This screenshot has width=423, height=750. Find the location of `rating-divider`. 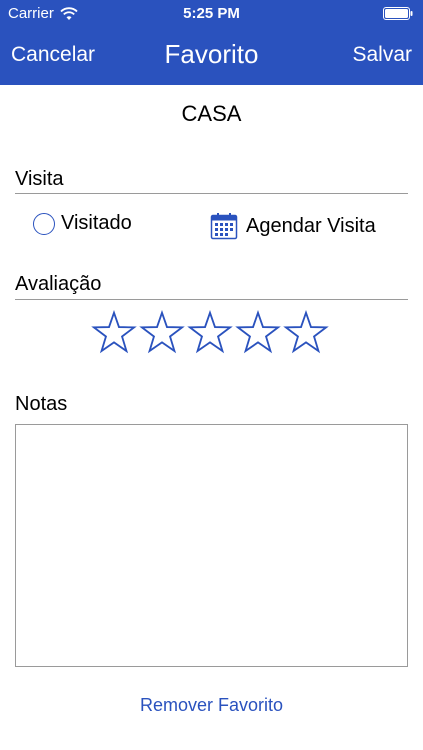

rating-divider is located at coordinates (211, 299).